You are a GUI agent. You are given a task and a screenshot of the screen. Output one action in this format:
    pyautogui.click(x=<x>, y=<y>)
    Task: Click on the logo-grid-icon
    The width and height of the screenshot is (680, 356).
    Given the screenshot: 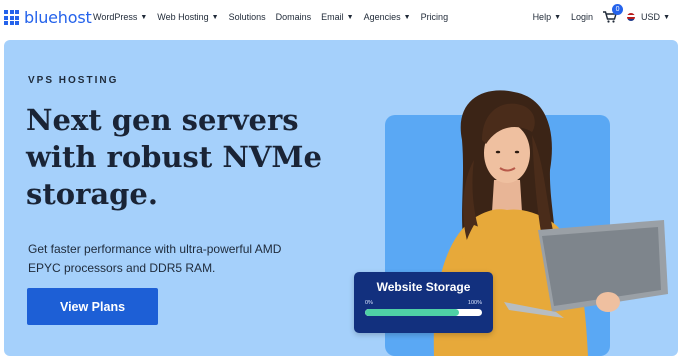 What is the action you would take?
    pyautogui.click(x=11, y=17)
    